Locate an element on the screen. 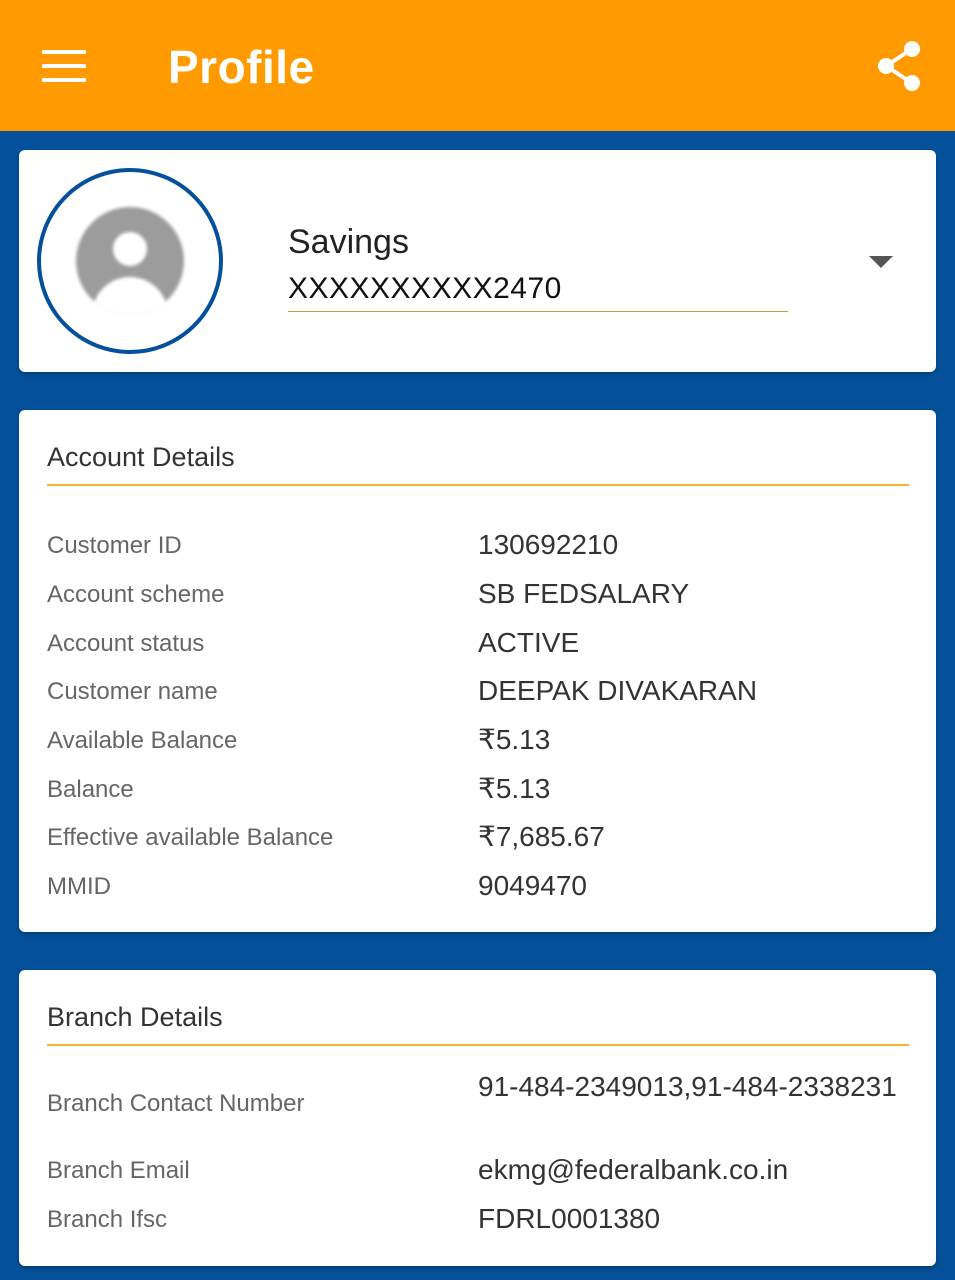 This screenshot has height=1280, width=955. detail-value: FDRL0001380 is located at coordinates (569, 1218).